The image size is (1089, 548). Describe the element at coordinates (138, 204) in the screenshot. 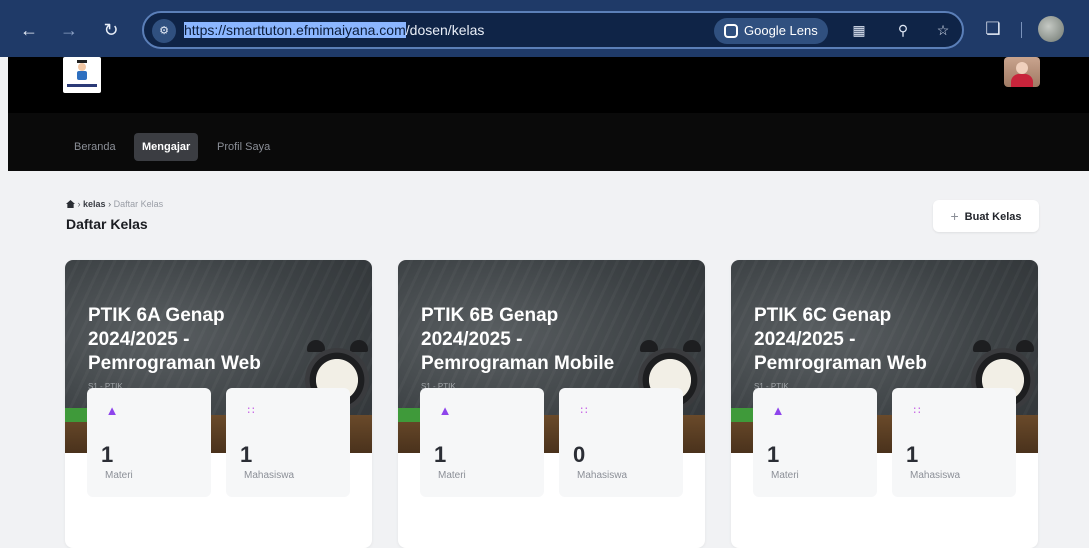

I see `breadcrumb-current: Daftar Kelas` at that location.